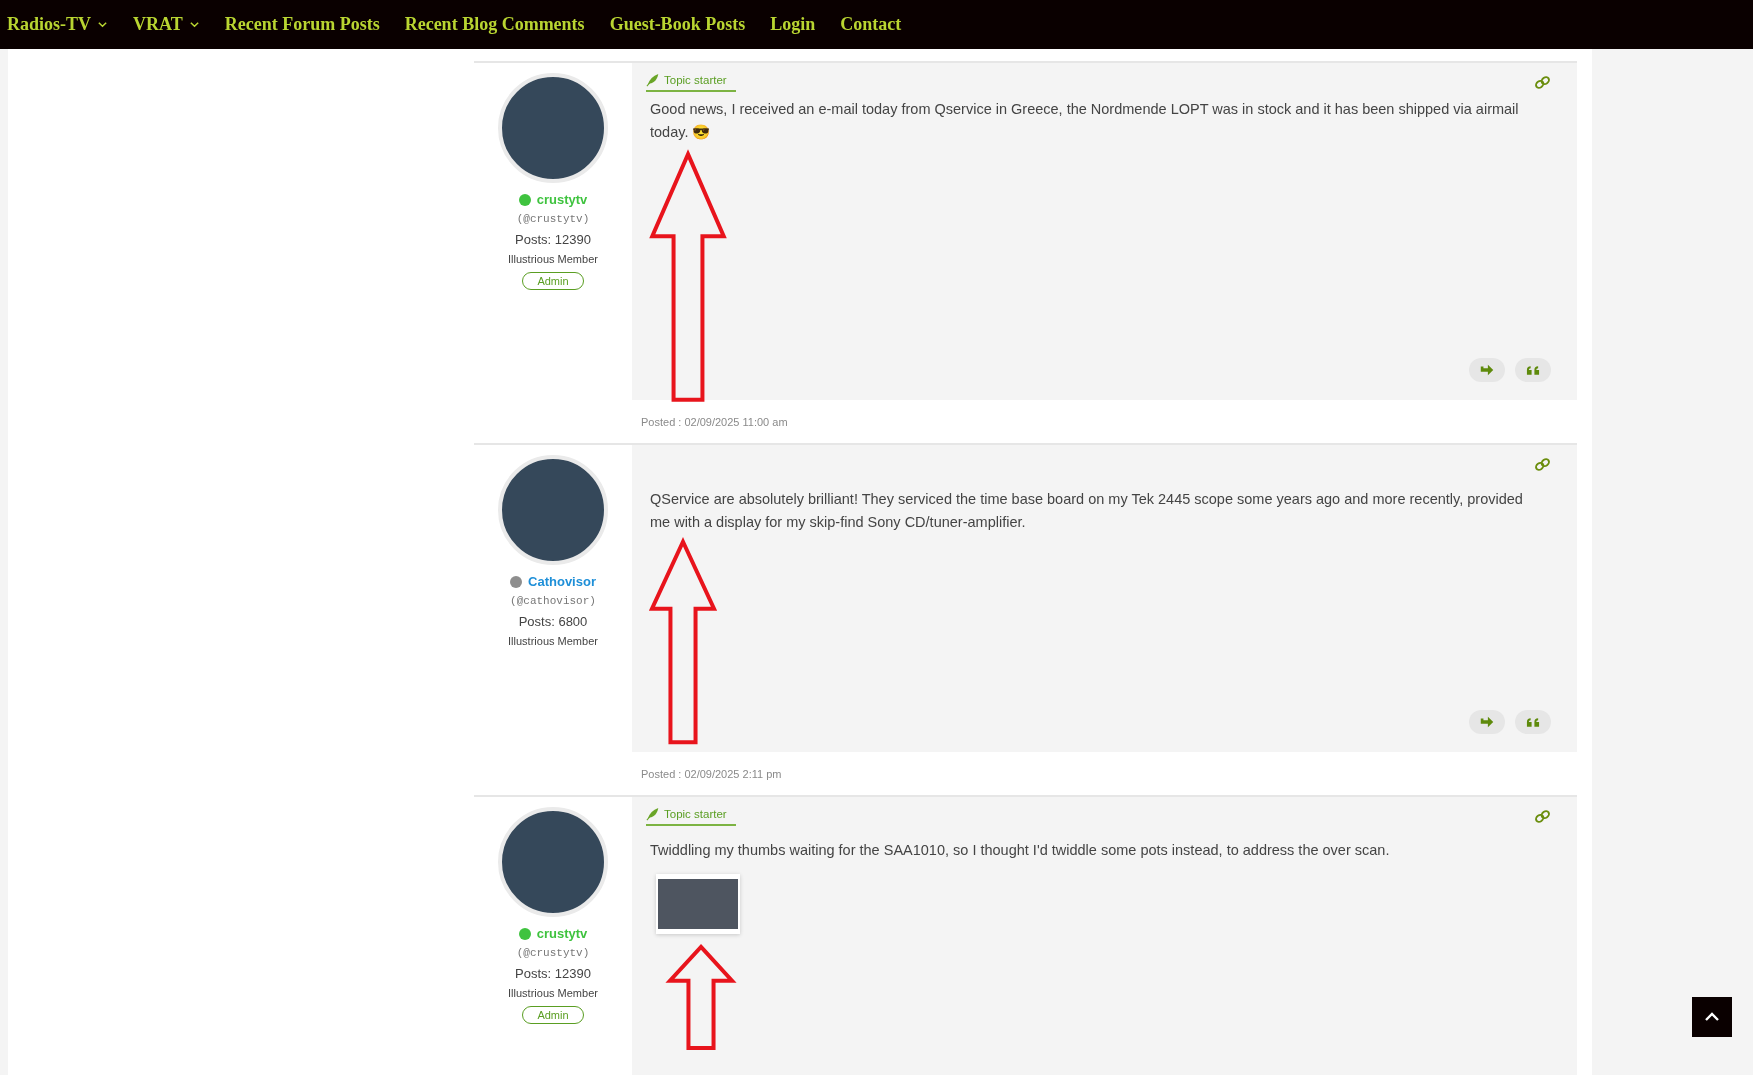 This screenshot has width=1753, height=1075. Describe the element at coordinates (871, 24) in the screenshot. I see `nav-link: Contact` at that location.